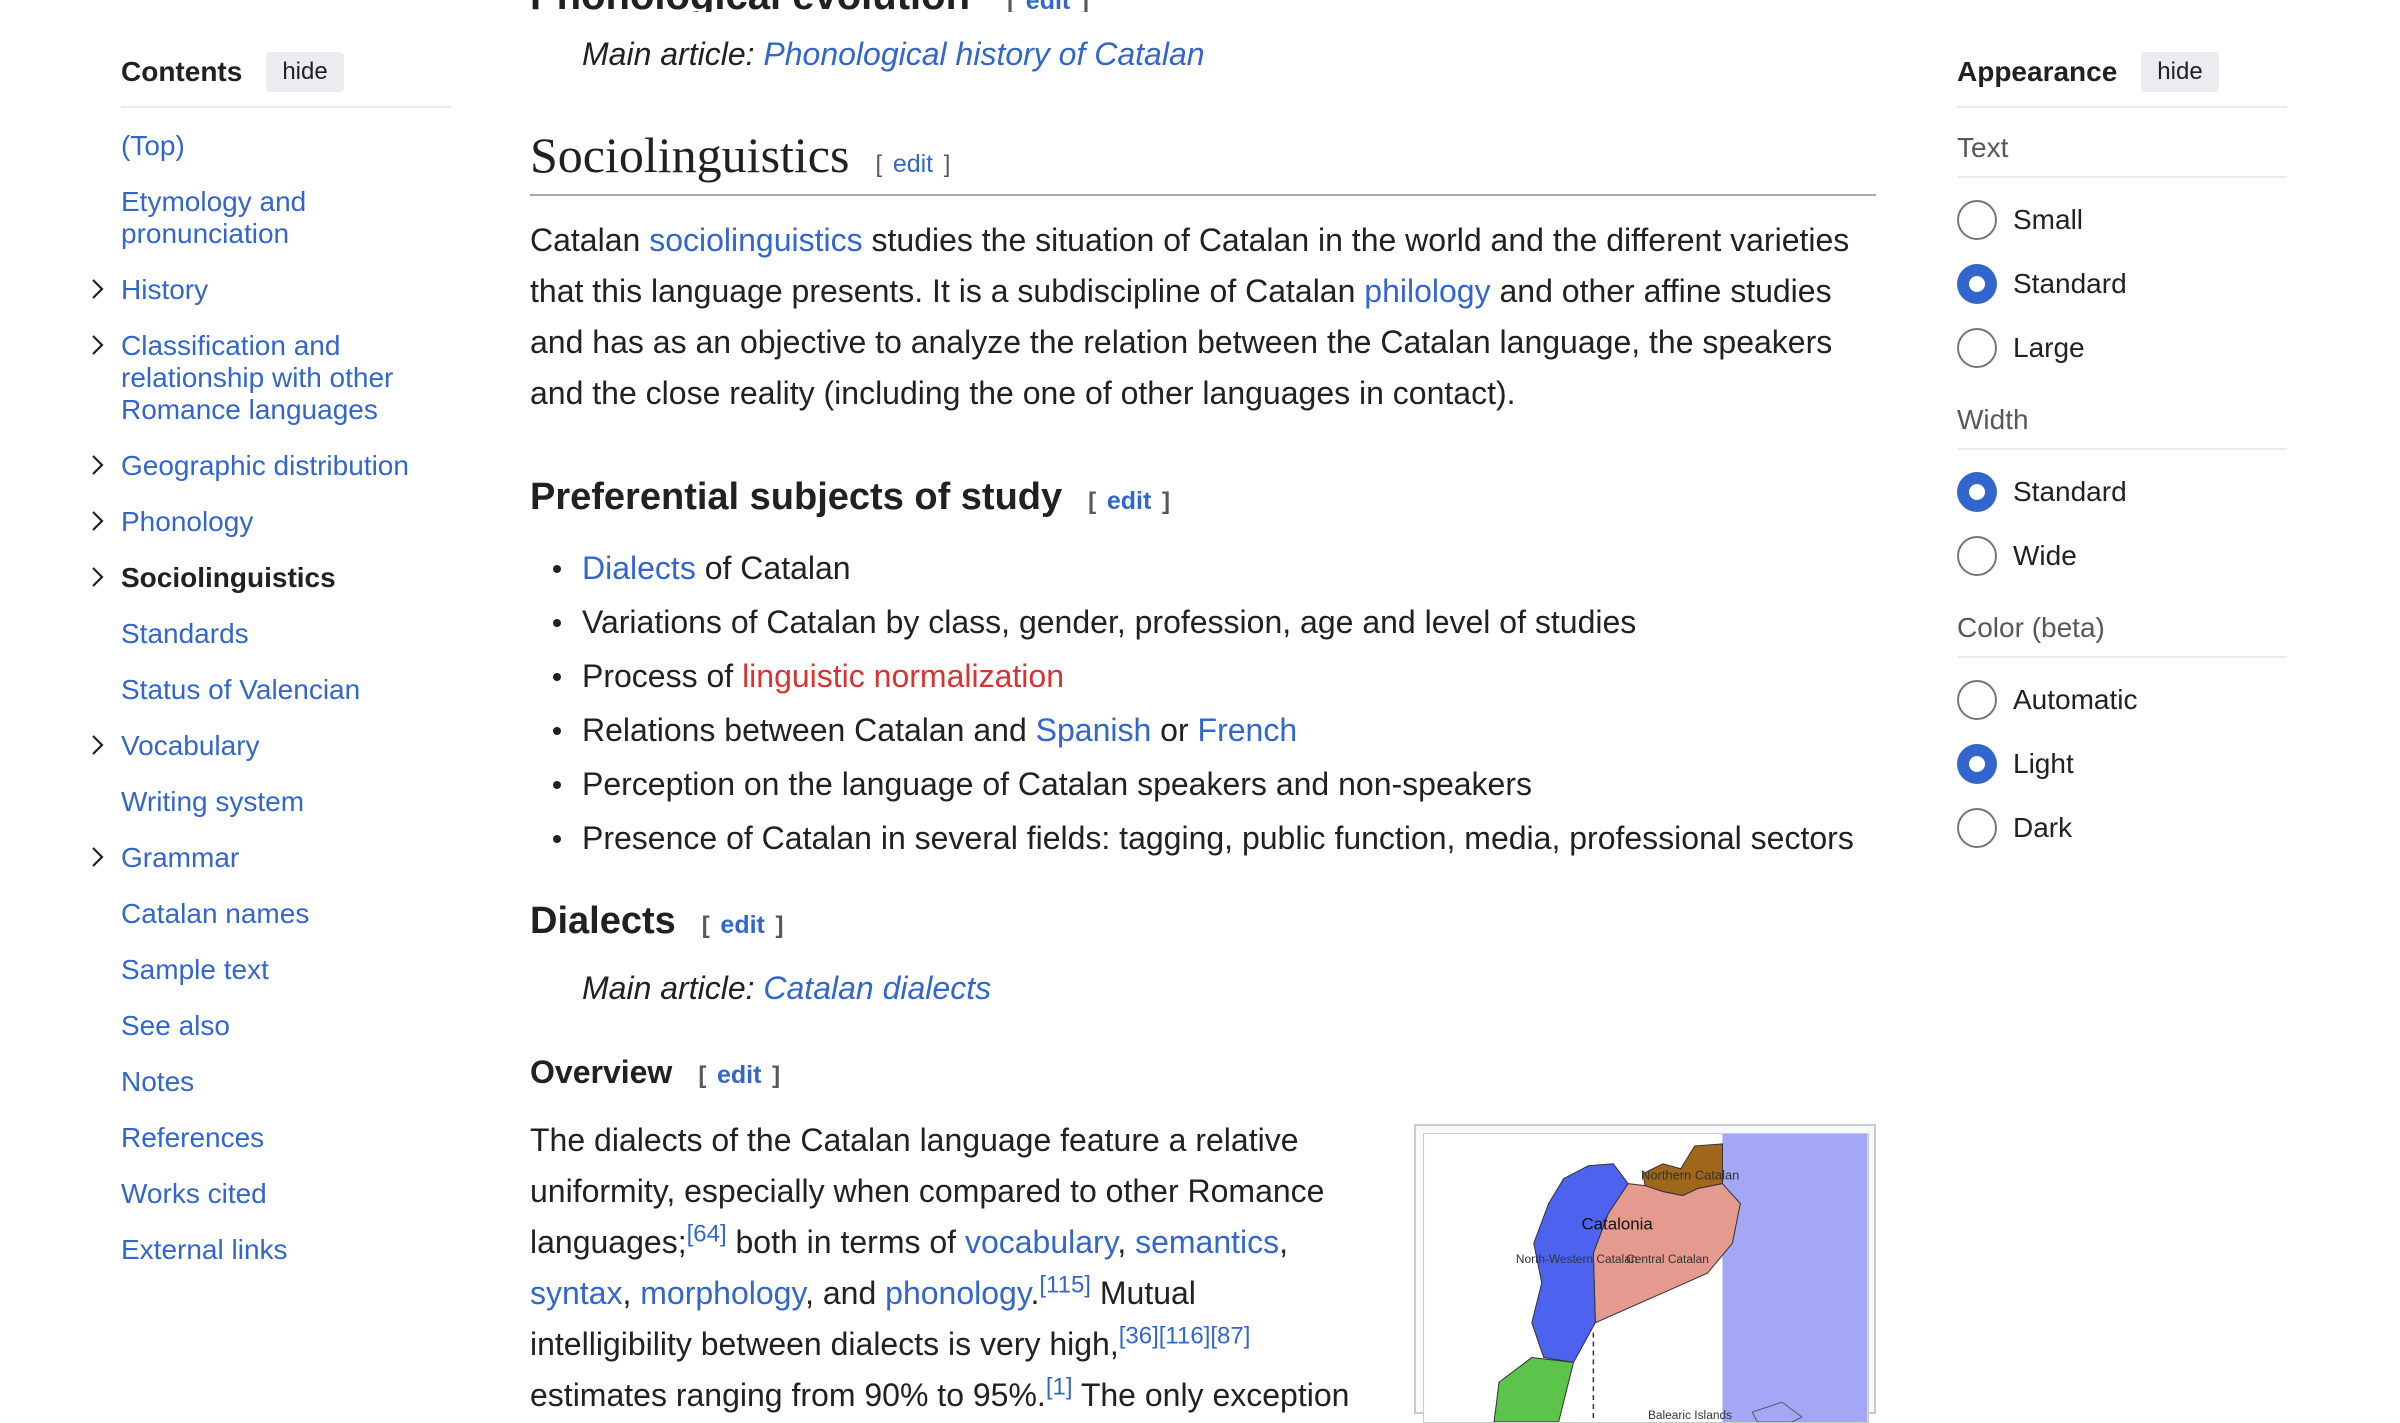  Describe the element at coordinates (742, 925) in the screenshot. I see `edit-link-dialects: edit` at that location.